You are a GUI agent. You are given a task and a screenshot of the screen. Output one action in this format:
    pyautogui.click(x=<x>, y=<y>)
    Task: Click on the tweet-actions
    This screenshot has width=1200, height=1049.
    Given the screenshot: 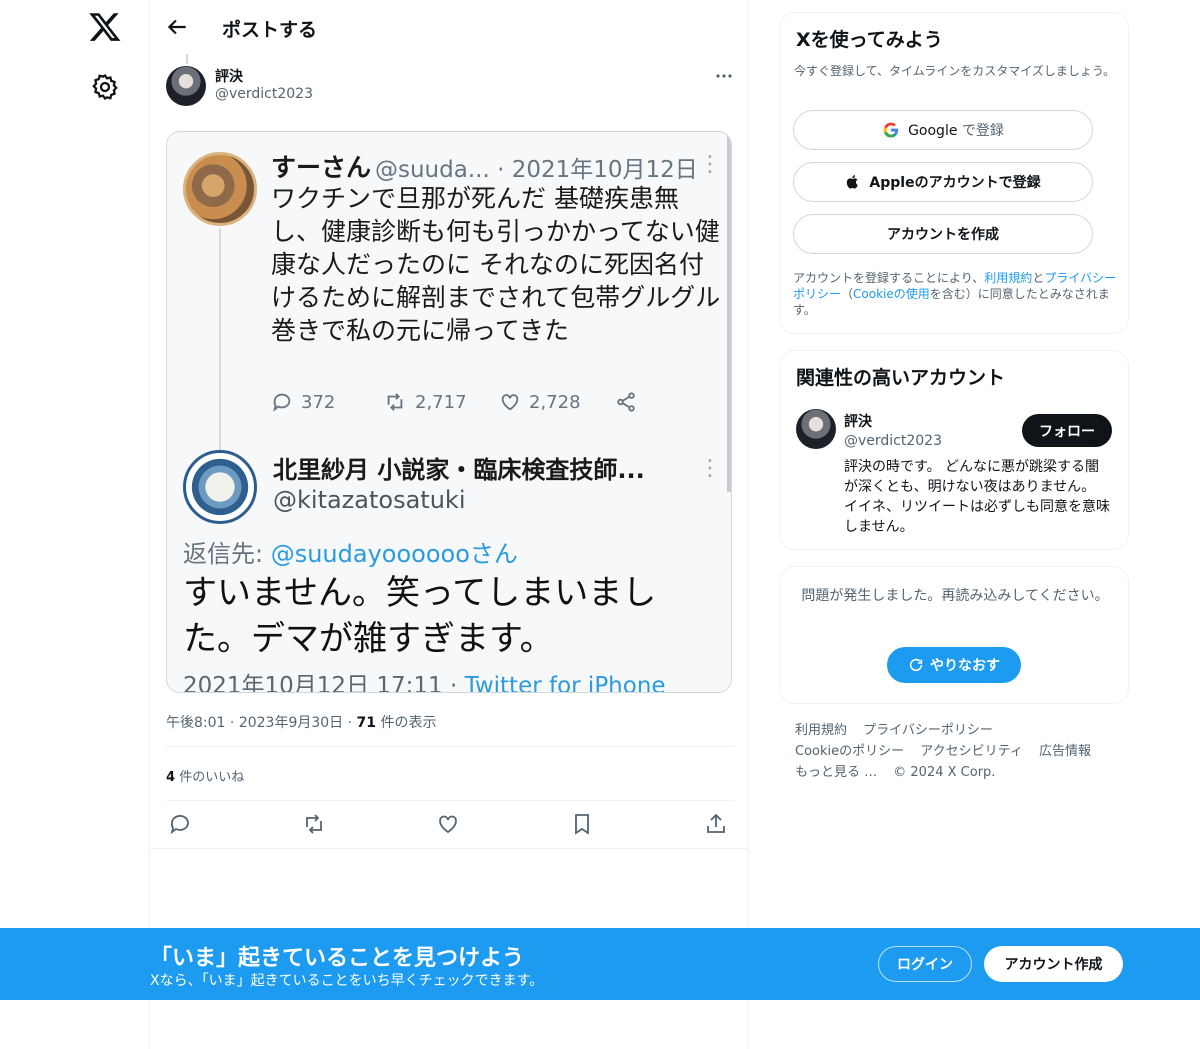 What is the action you would take?
    pyautogui.click(x=450, y=825)
    